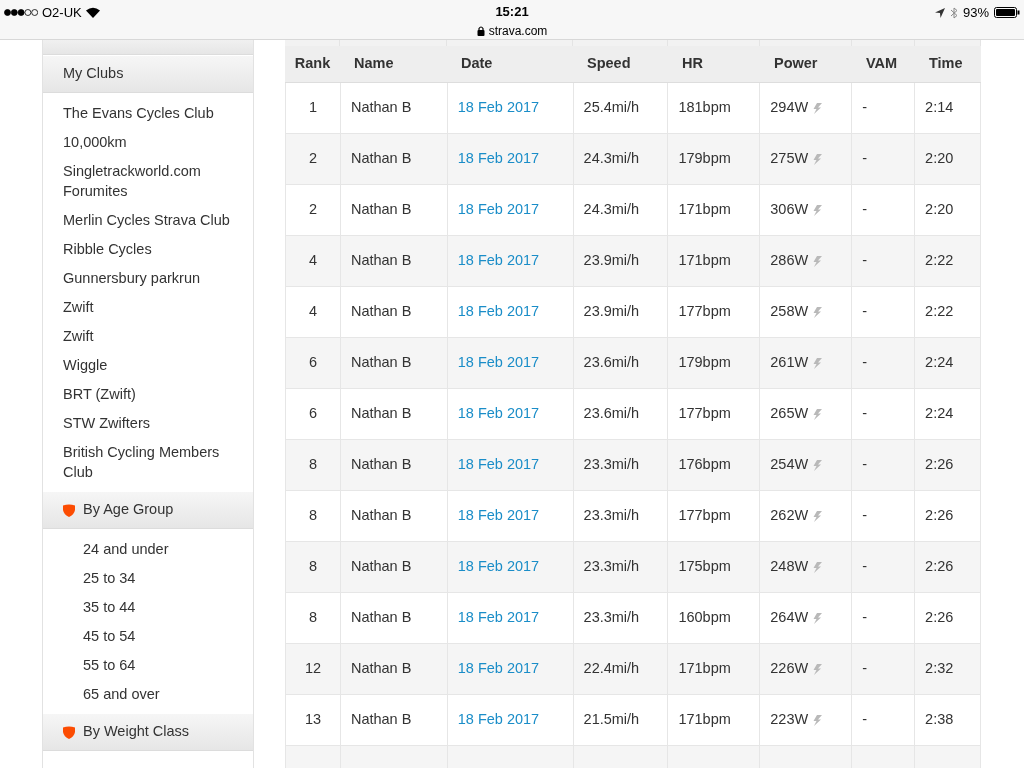 This screenshot has height=768, width=1024. I want to click on club-link: Gunnersbury parkrun, so click(148, 277).